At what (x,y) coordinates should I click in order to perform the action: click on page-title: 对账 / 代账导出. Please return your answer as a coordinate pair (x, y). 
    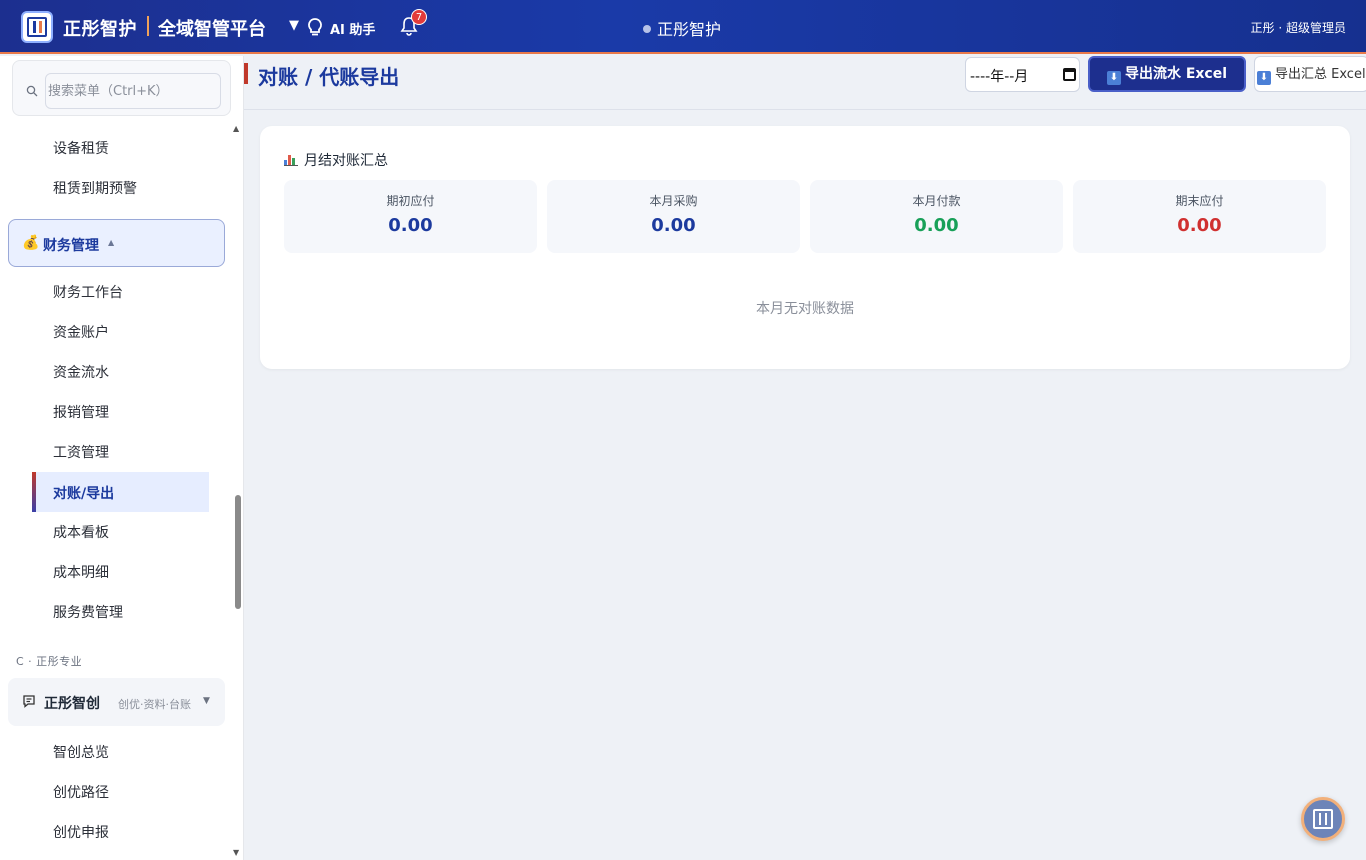
    Looking at the image, I should click on (329, 77).